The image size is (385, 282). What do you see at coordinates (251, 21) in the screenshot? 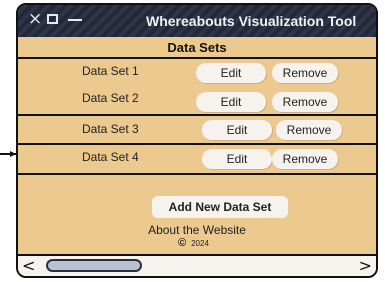
I see `app-title: Whereabouts Visualization Tool` at bounding box center [251, 21].